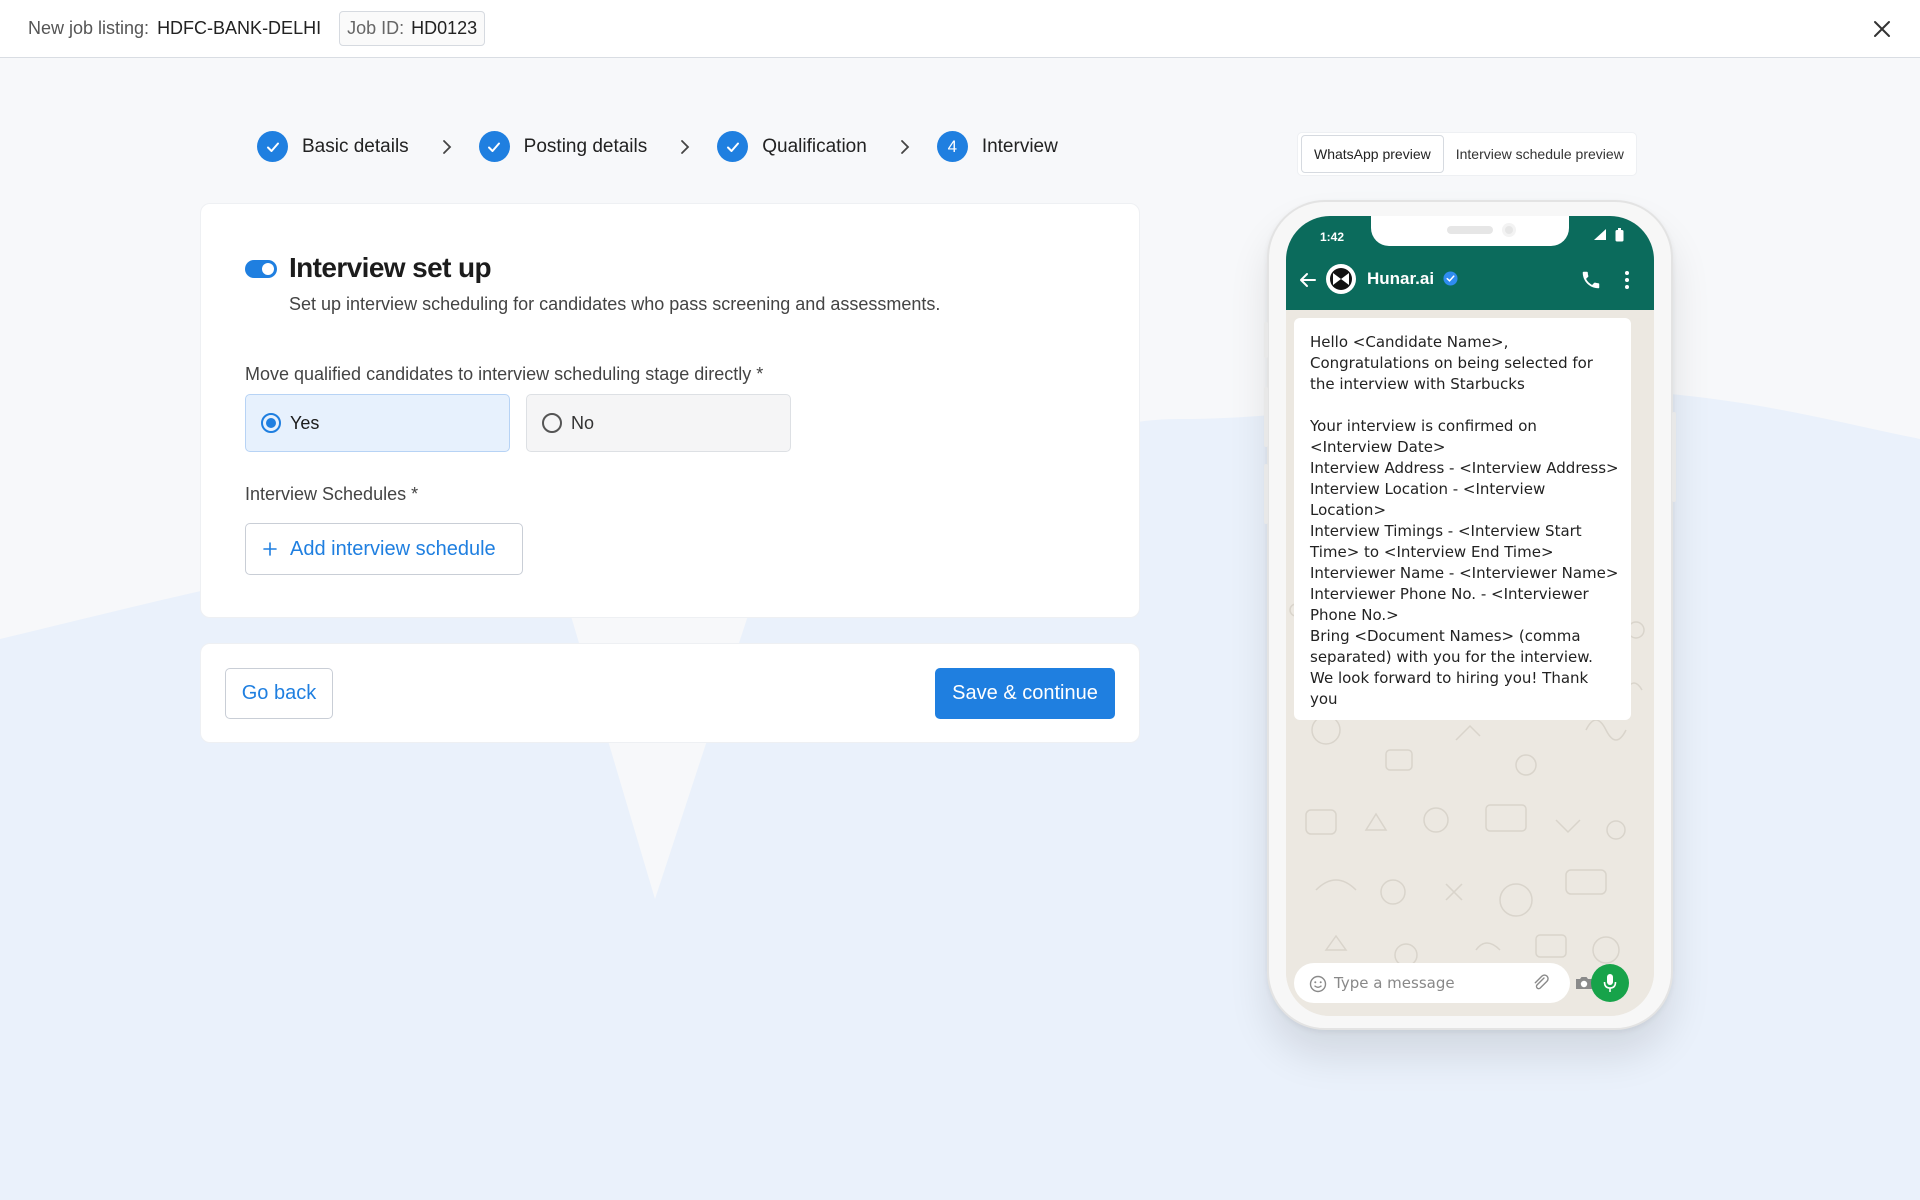 The image size is (1920, 1200). Describe the element at coordinates (444, 28) in the screenshot. I see `job-id-value: HD0123` at that location.